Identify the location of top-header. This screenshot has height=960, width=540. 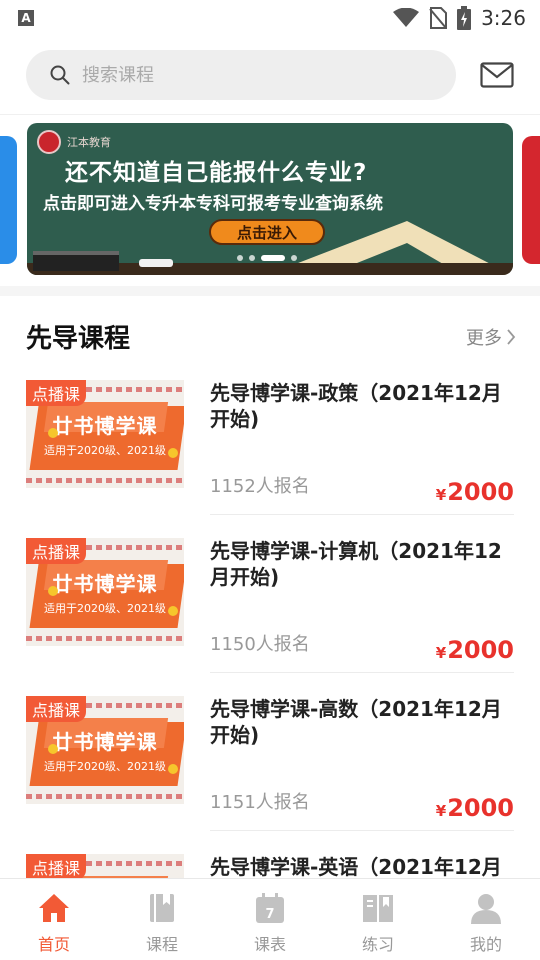
(270, 75).